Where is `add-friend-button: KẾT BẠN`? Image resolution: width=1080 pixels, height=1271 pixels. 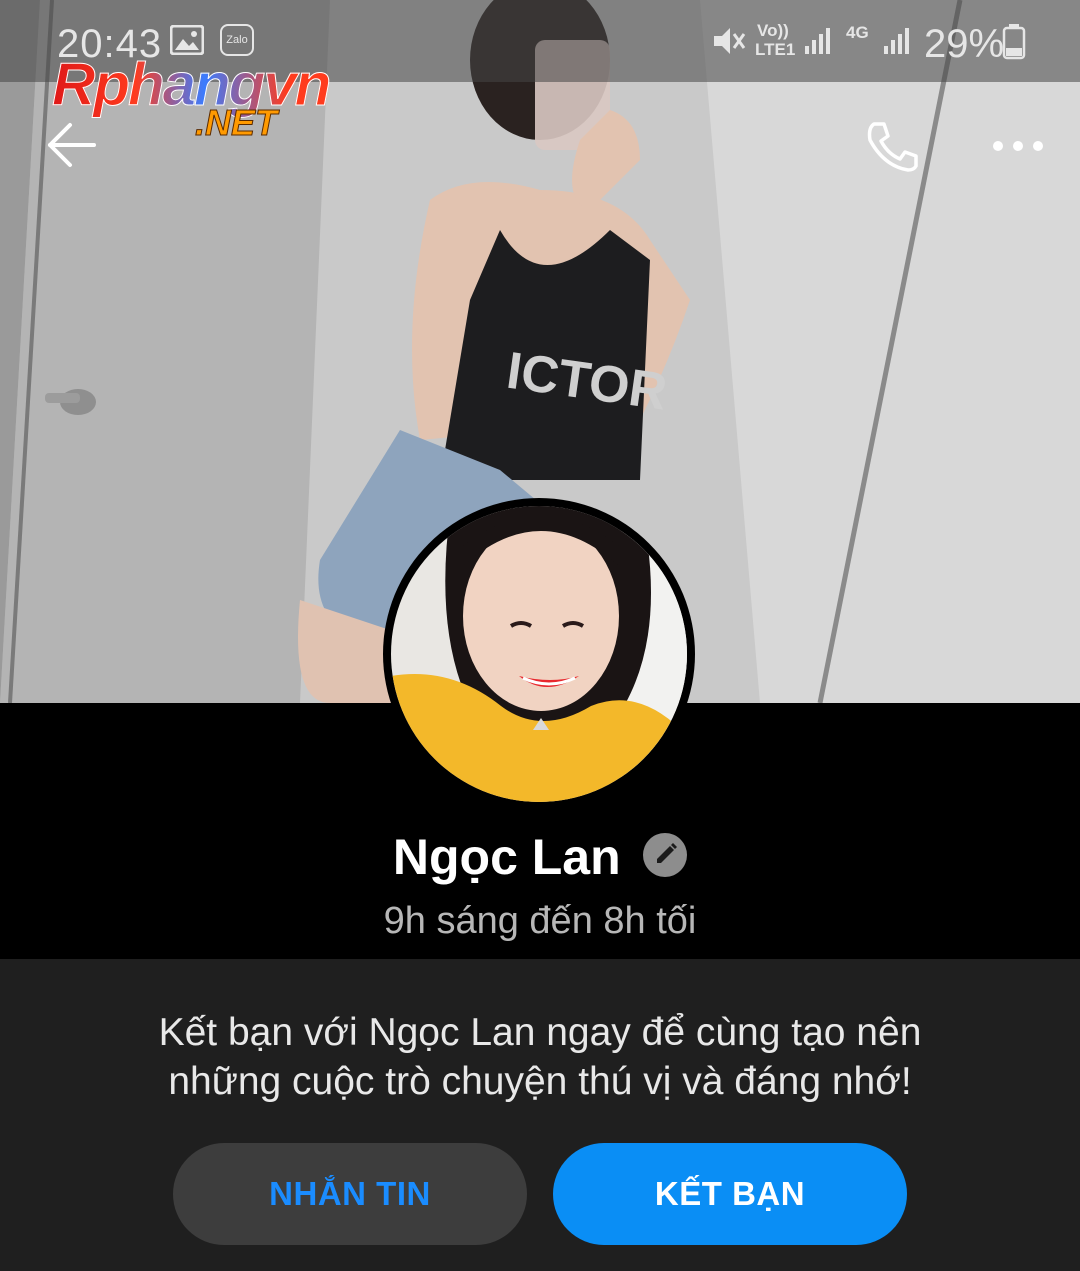
add-friend-button: KẾT BẠN is located at coordinates (730, 1194).